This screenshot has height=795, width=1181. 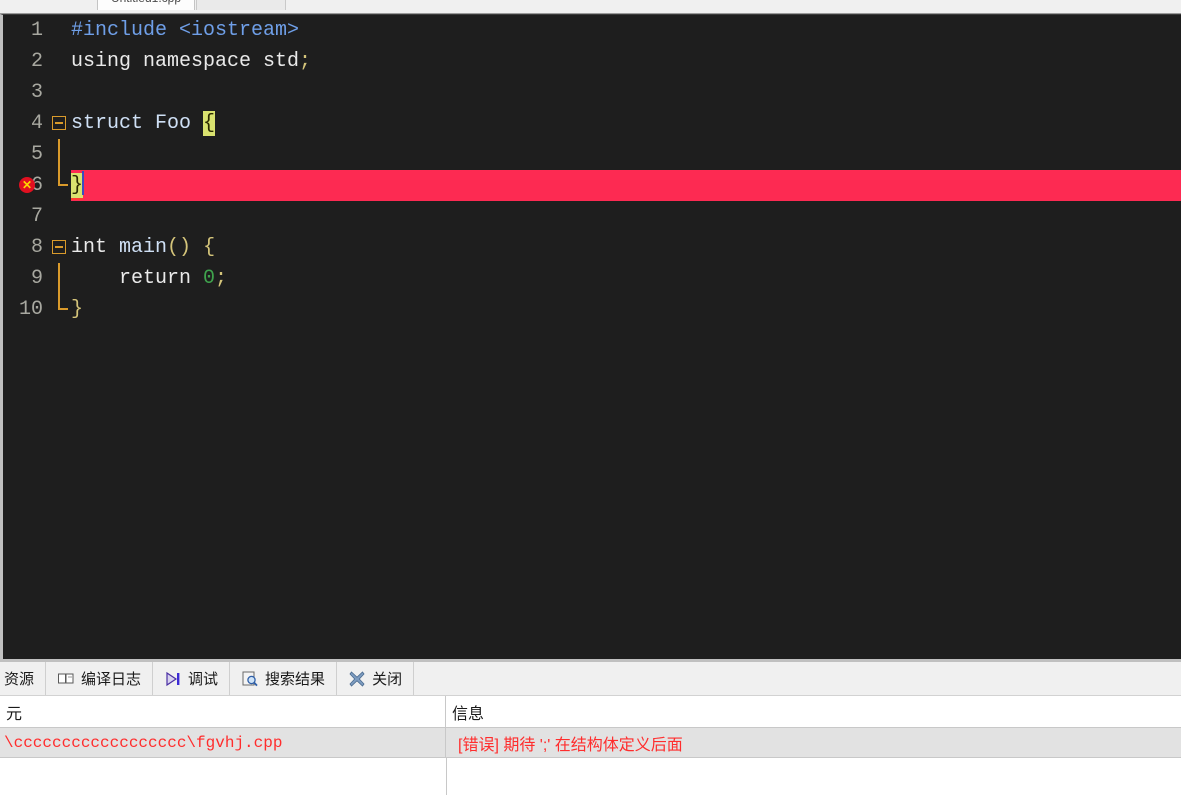 I want to click on panel-tab-compile-log: 编译日志, so click(x=100, y=678).